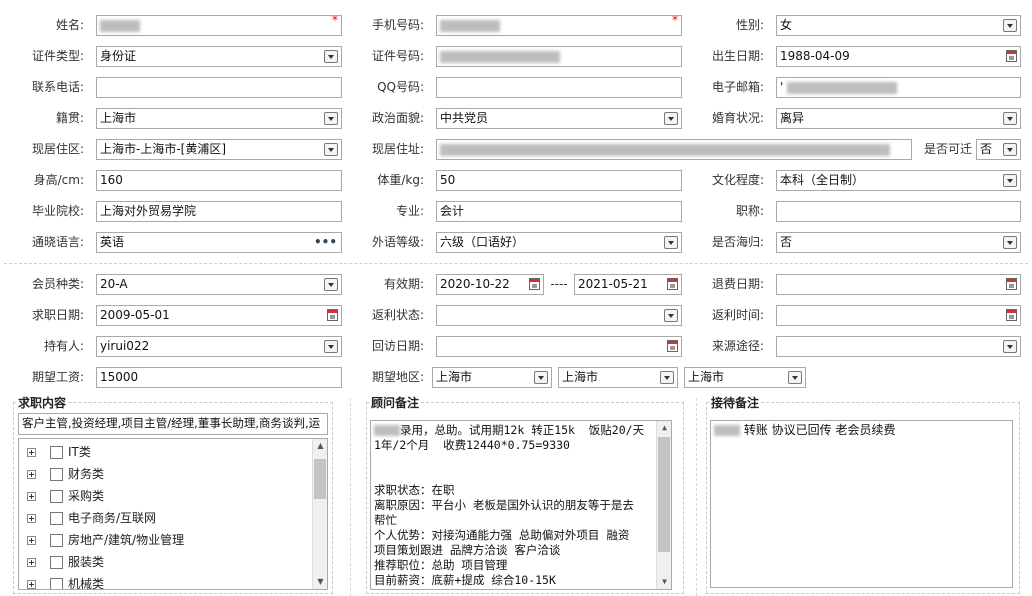 Image resolution: width=1032 pixels, height=596 pixels. What do you see at coordinates (559, 56) in the screenshot?
I see `id-no-input` at bounding box center [559, 56].